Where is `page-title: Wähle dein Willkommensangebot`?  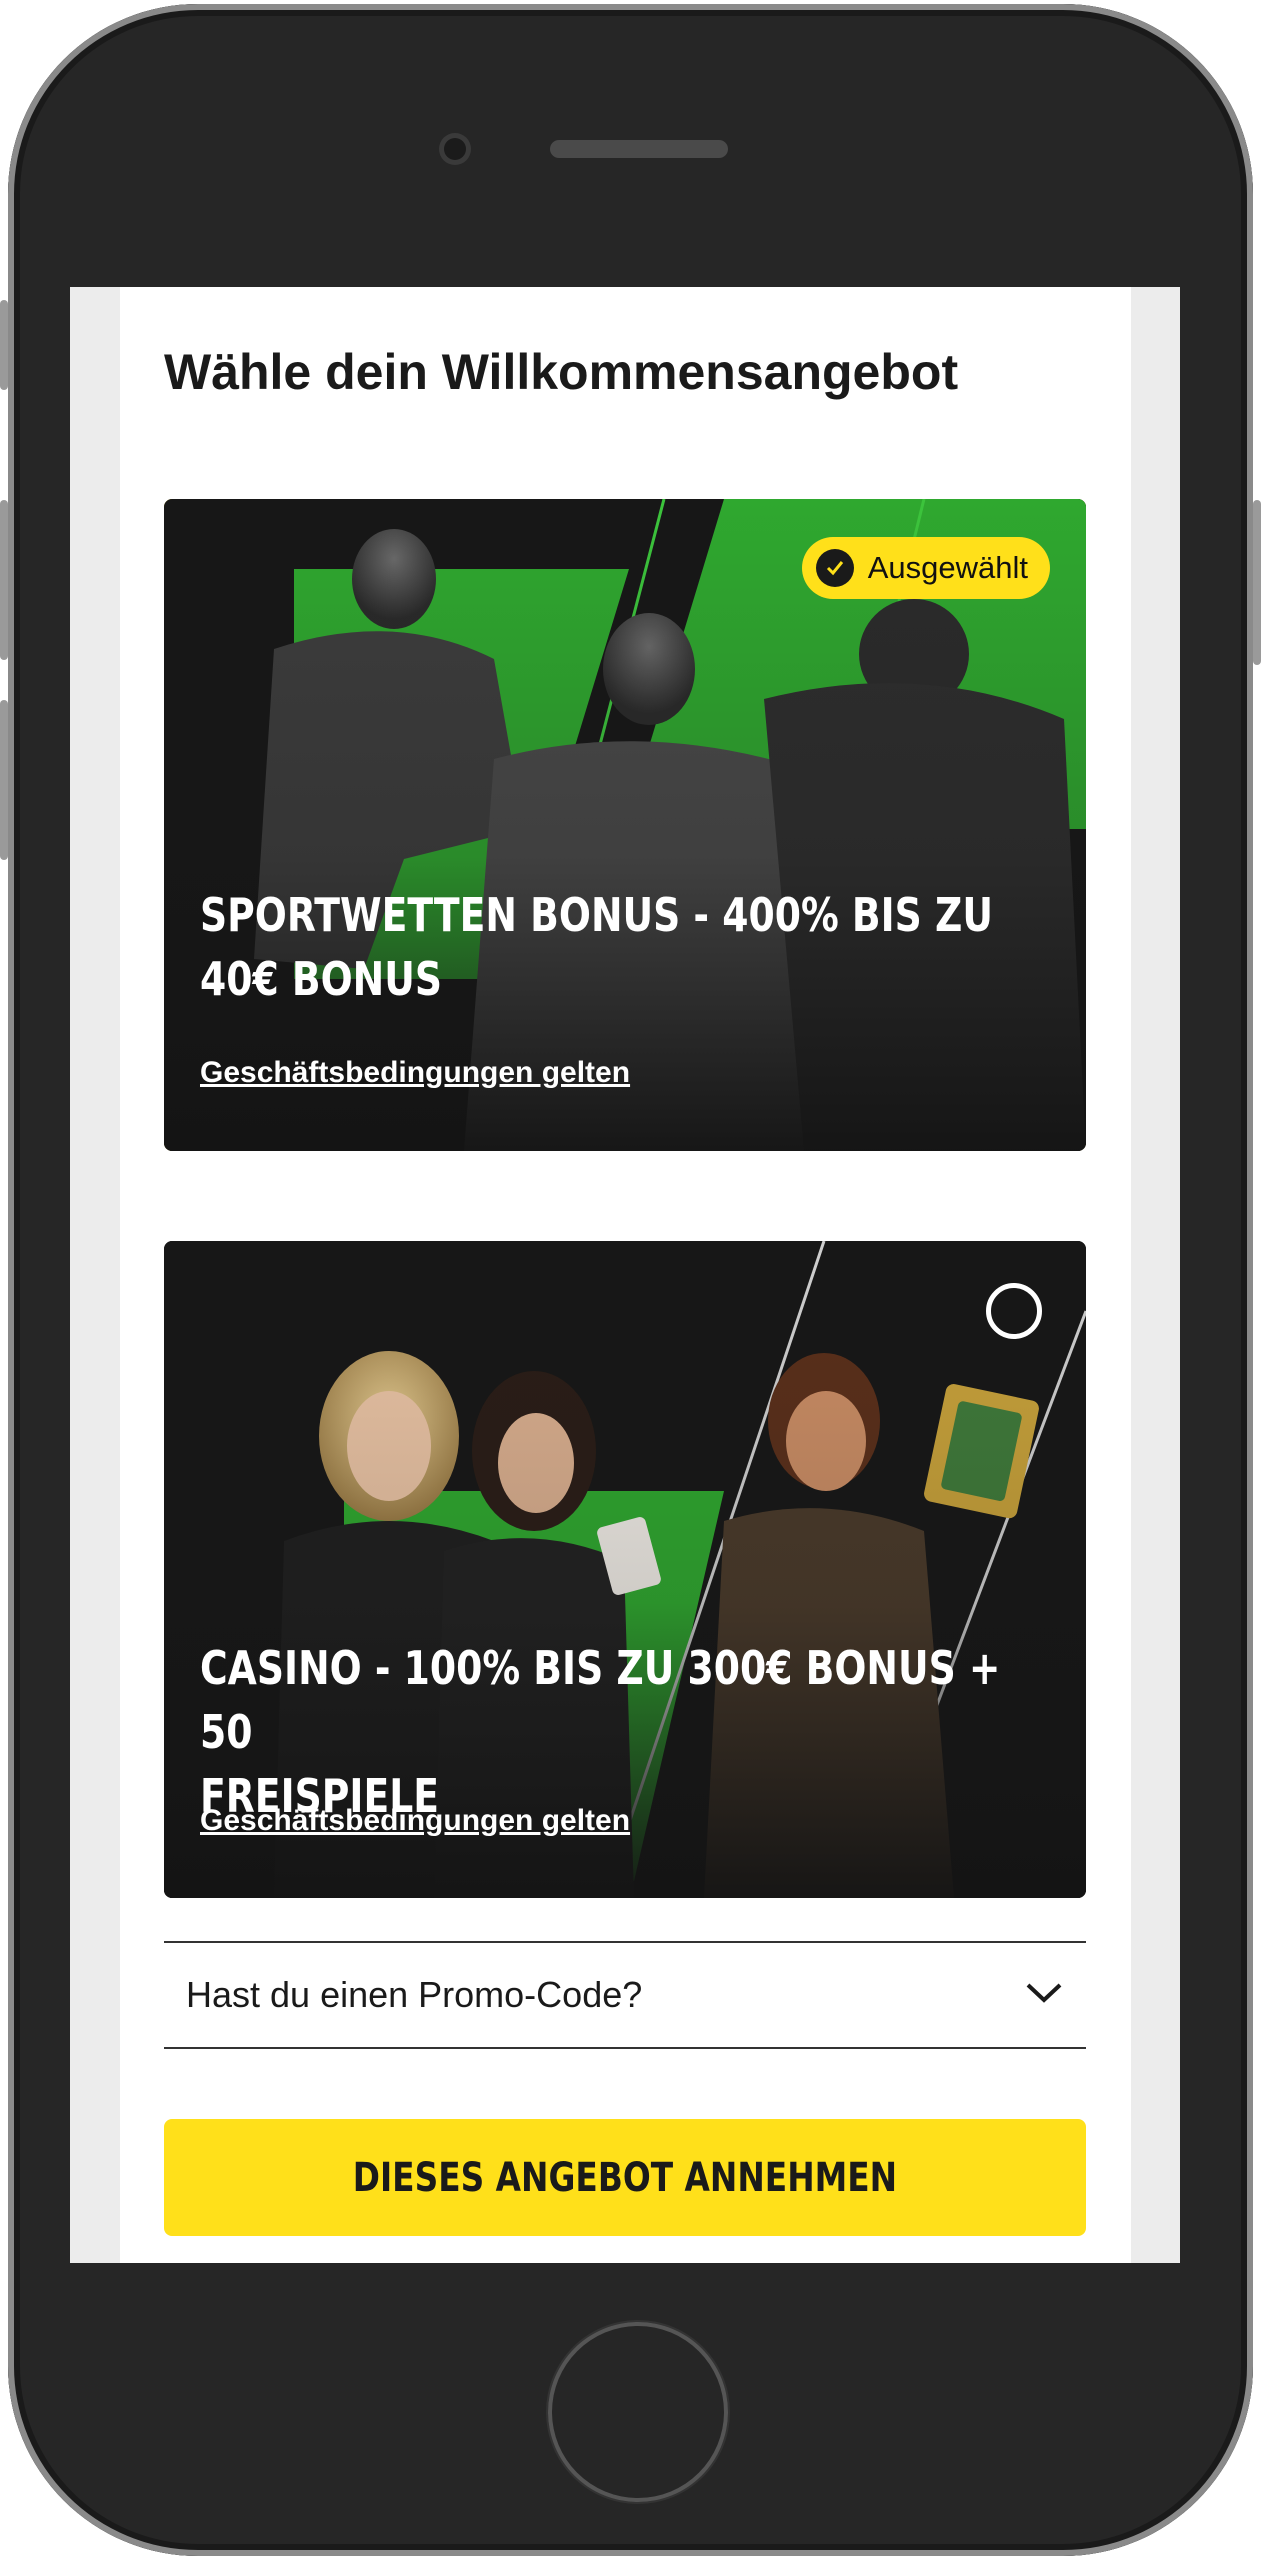
page-title: Wähle dein Willkommensangebot is located at coordinates (561, 372).